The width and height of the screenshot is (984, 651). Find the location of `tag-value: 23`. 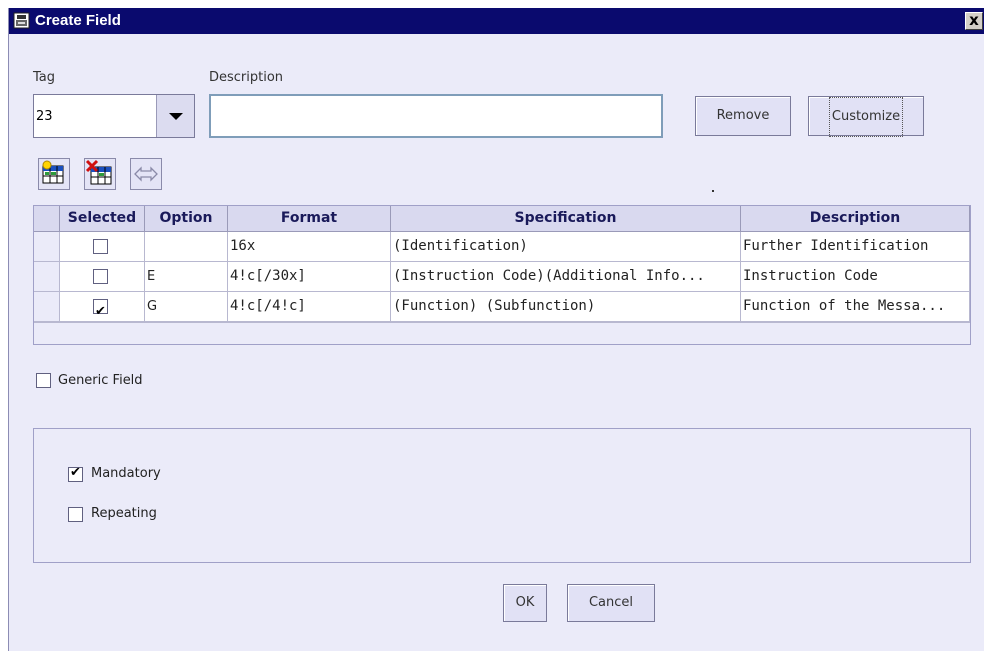

tag-value: 23 is located at coordinates (44, 116).